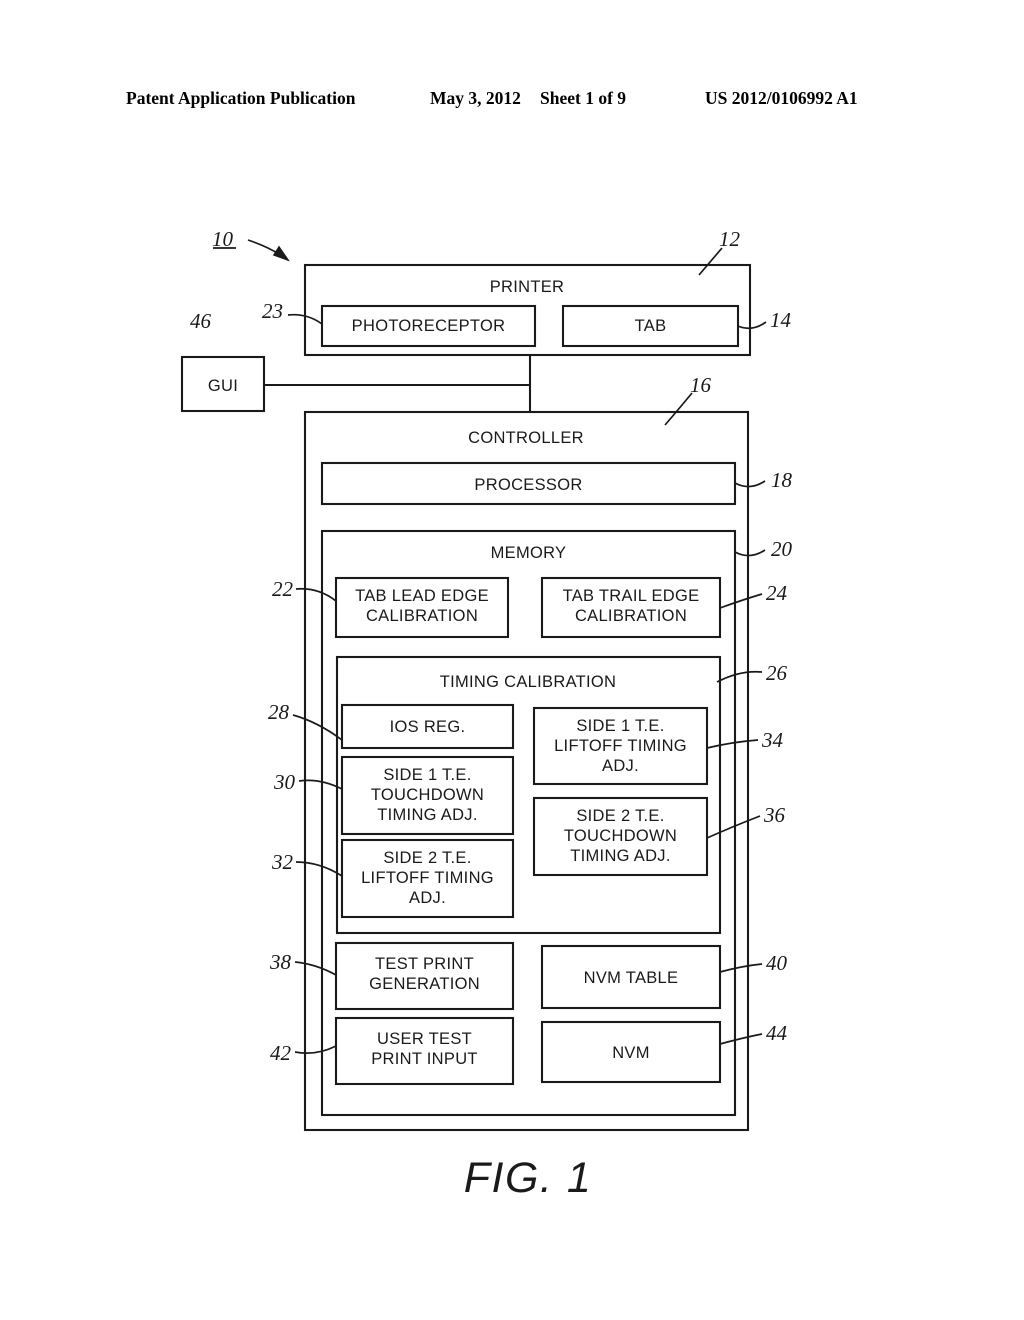 The height and width of the screenshot is (1320, 1024). I want to click on side1-te-touchdown-label-line2: TOUCHDOWN, so click(427, 795).